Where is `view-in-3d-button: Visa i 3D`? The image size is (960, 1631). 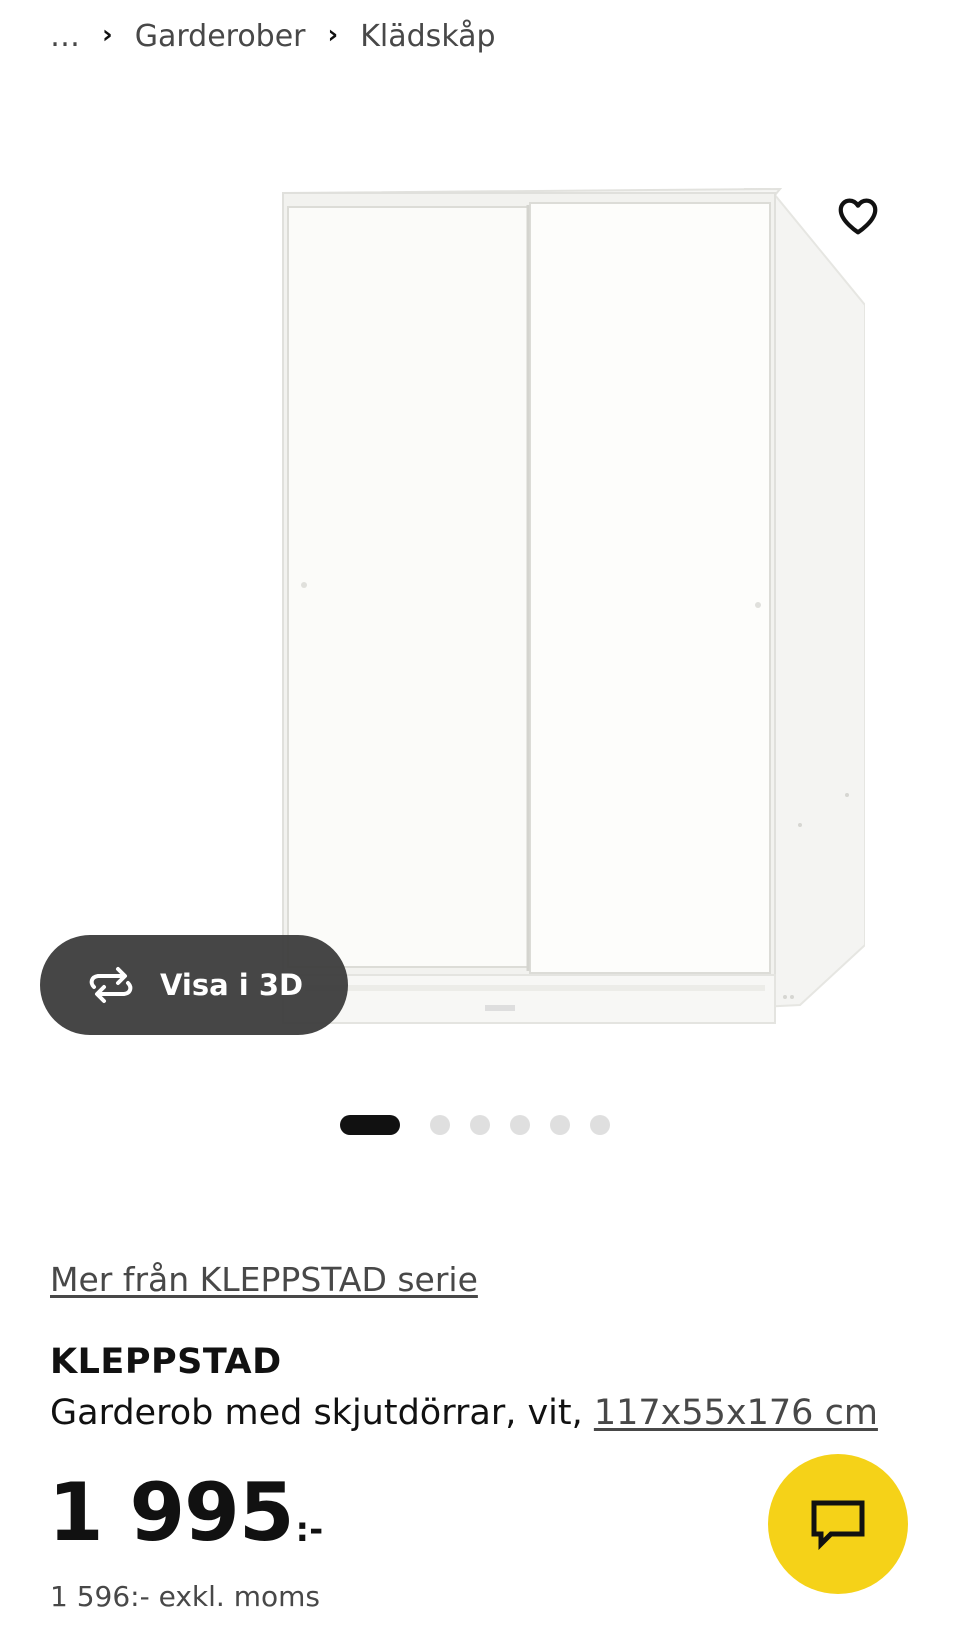 view-in-3d-button: Visa i 3D is located at coordinates (194, 985).